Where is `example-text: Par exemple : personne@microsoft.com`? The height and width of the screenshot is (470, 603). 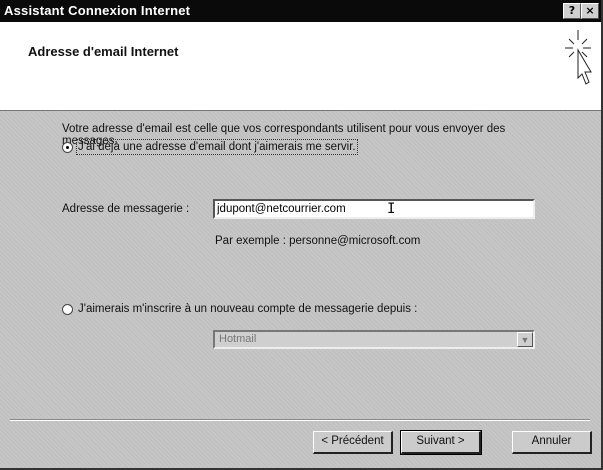 example-text: Par exemple : personne@microsoft.com is located at coordinates (318, 241).